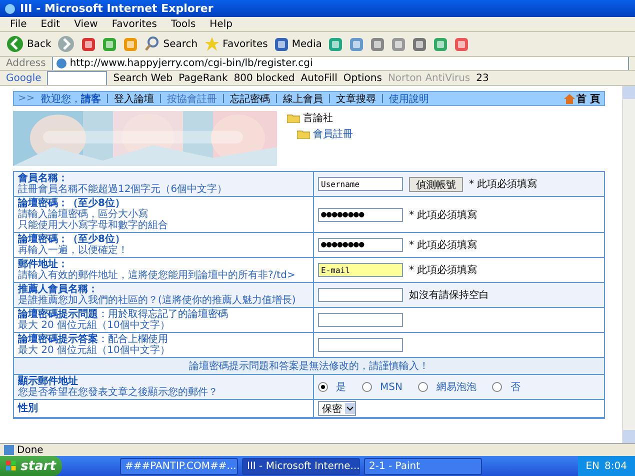 The width and height of the screenshot is (635, 476). I want to click on status-text: Done, so click(30, 450).